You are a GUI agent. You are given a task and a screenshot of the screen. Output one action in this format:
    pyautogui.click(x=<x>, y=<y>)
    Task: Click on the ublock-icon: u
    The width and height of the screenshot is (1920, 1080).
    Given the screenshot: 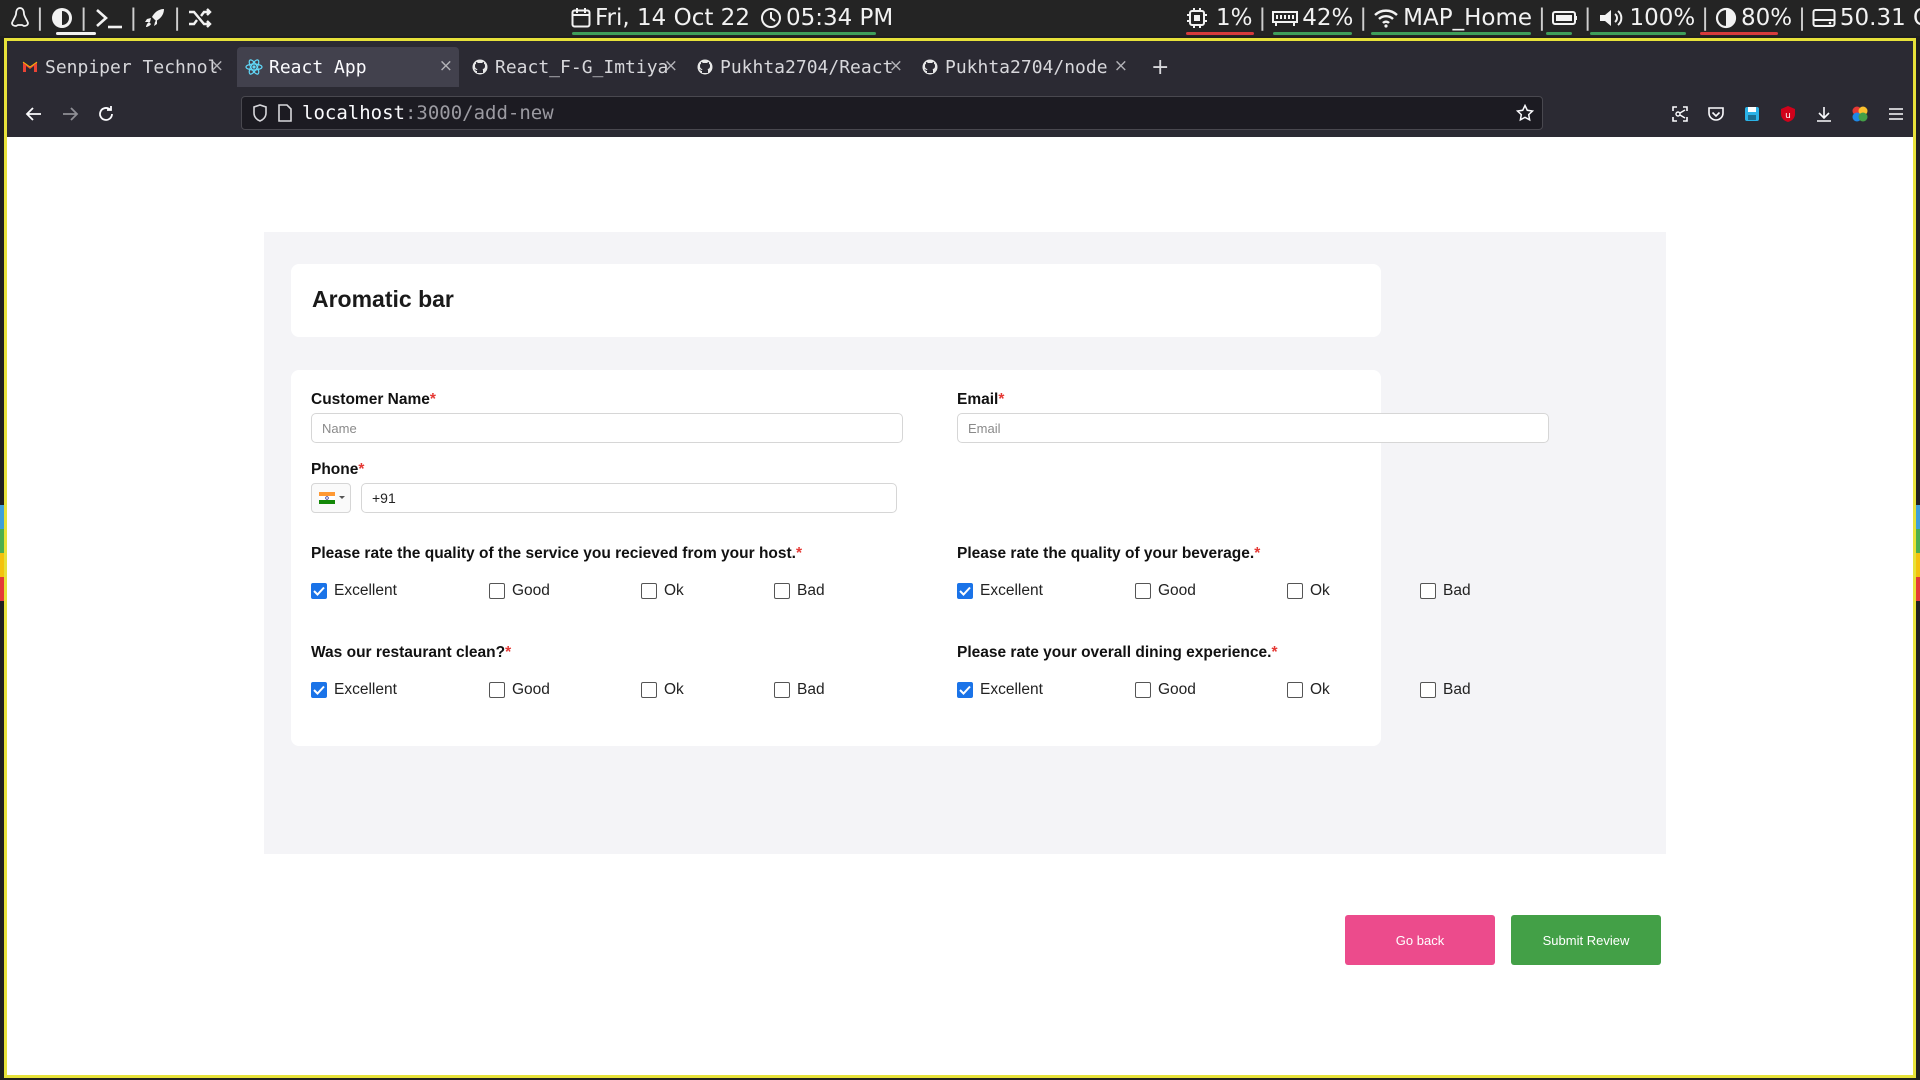 What is the action you would take?
    pyautogui.click(x=1788, y=114)
    